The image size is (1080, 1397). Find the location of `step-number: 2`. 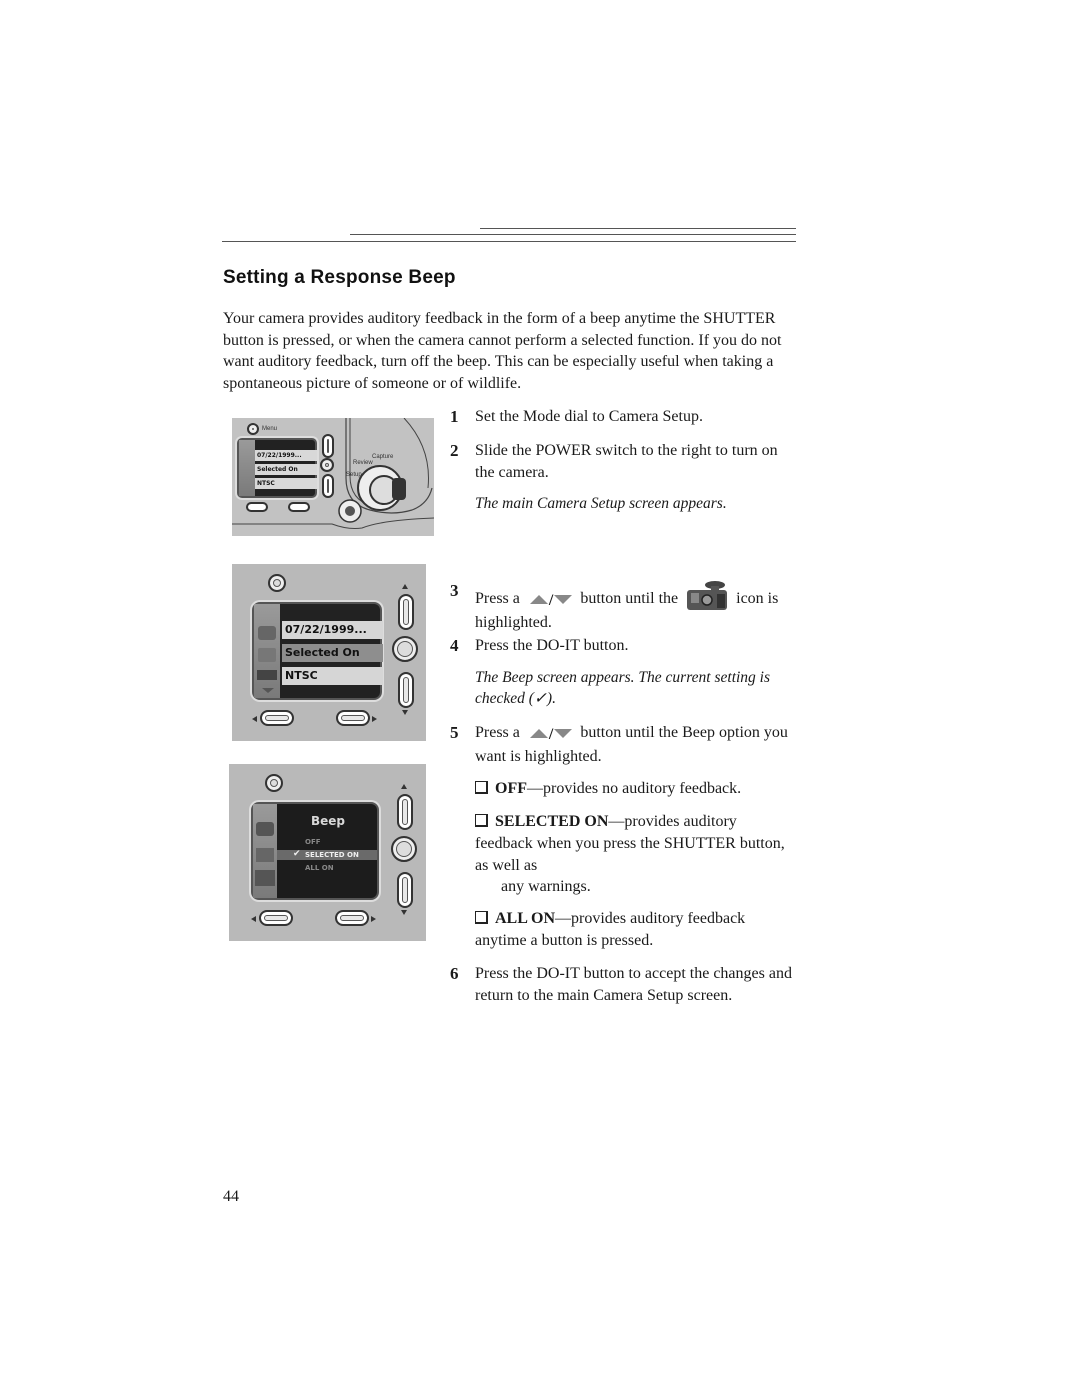

step-number: 2 is located at coordinates (454, 450).